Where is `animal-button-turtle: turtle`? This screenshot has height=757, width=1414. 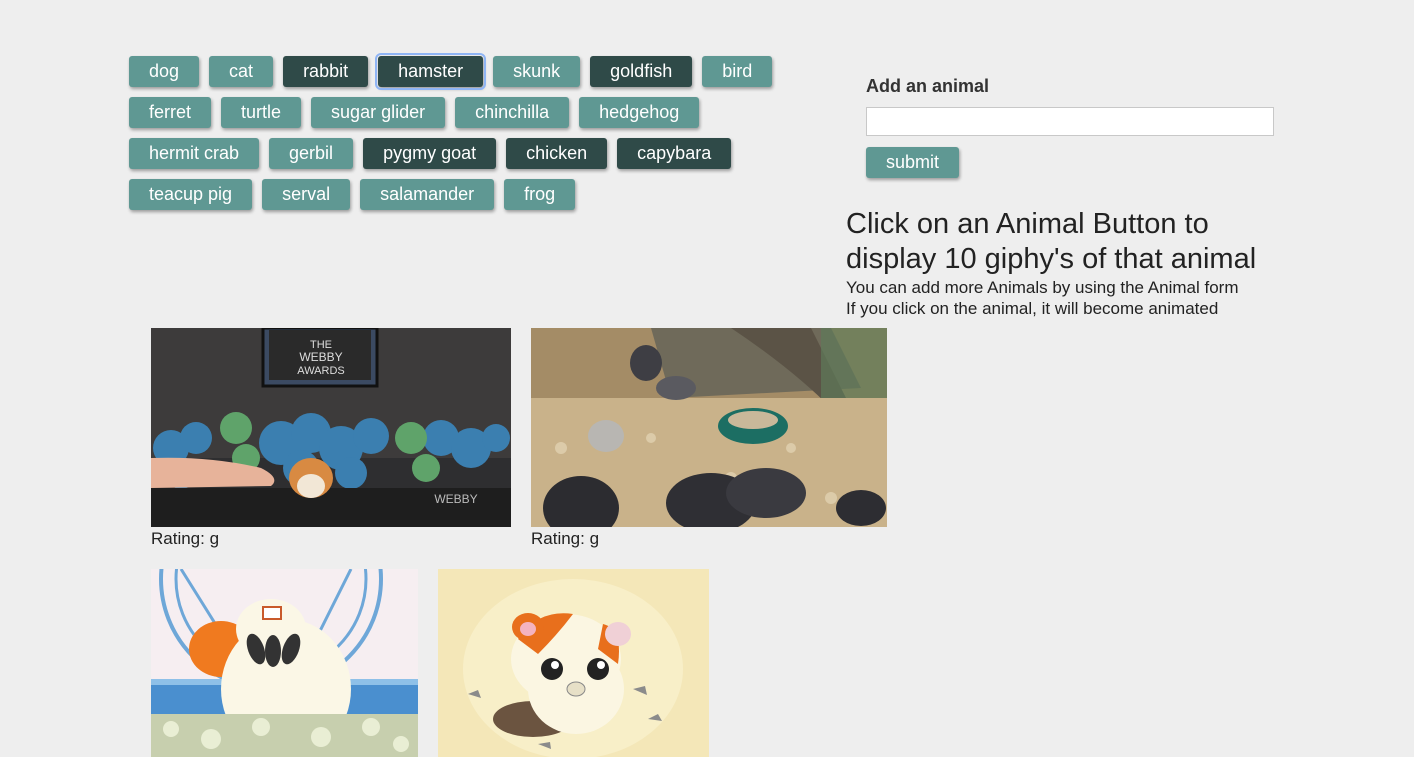 animal-button-turtle: turtle is located at coordinates (261, 112).